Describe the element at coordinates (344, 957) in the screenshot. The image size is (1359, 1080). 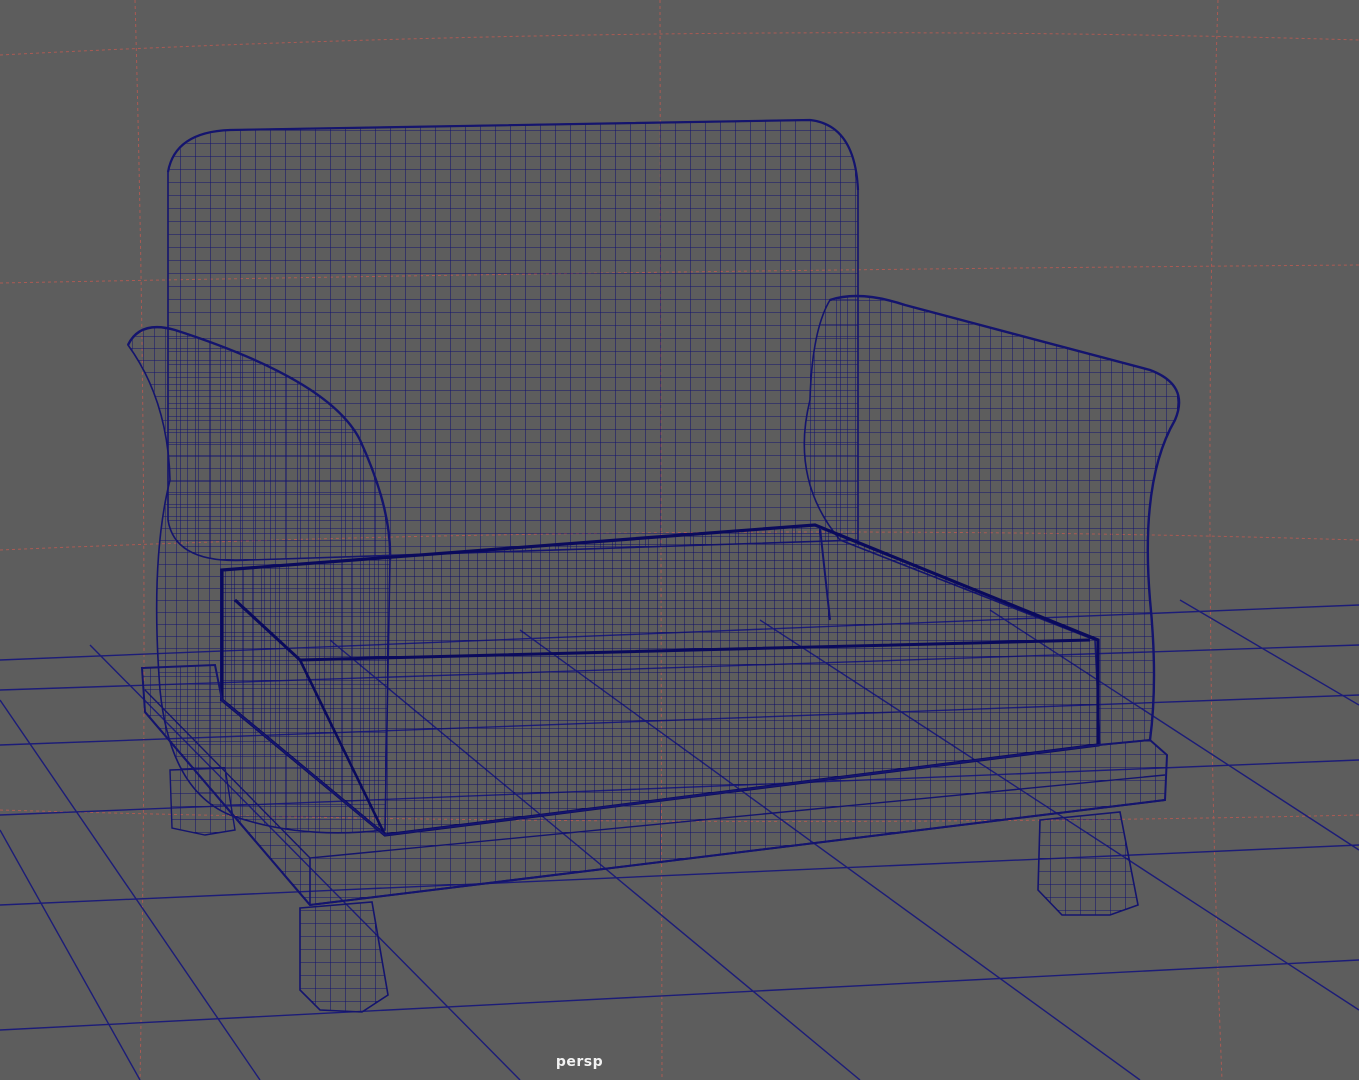
I see `leg-front-left` at that location.